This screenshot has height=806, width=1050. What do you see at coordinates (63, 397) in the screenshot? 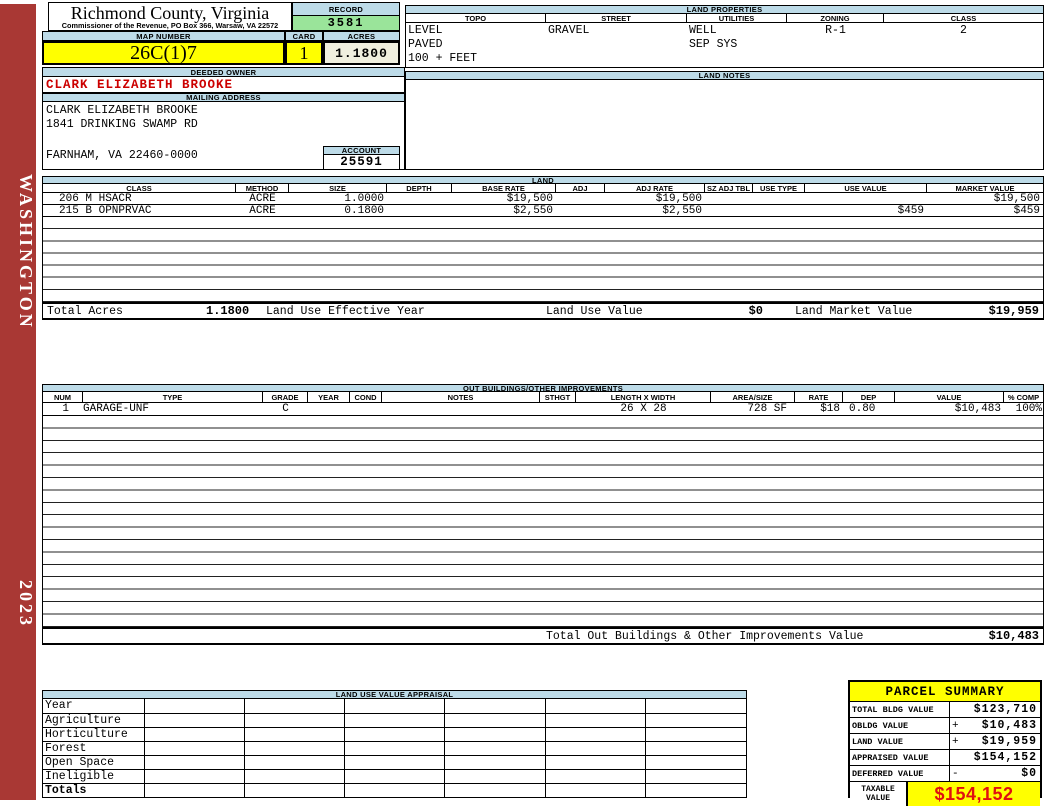
I see `col-num: NUM` at bounding box center [63, 397].